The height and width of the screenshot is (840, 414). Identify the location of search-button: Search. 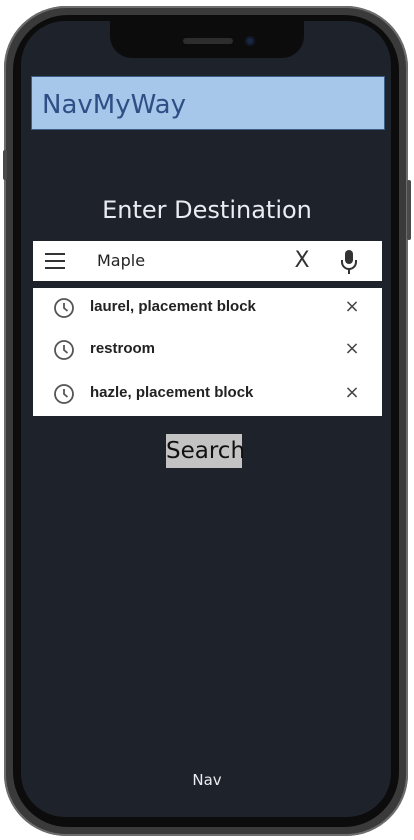
(205, 451).